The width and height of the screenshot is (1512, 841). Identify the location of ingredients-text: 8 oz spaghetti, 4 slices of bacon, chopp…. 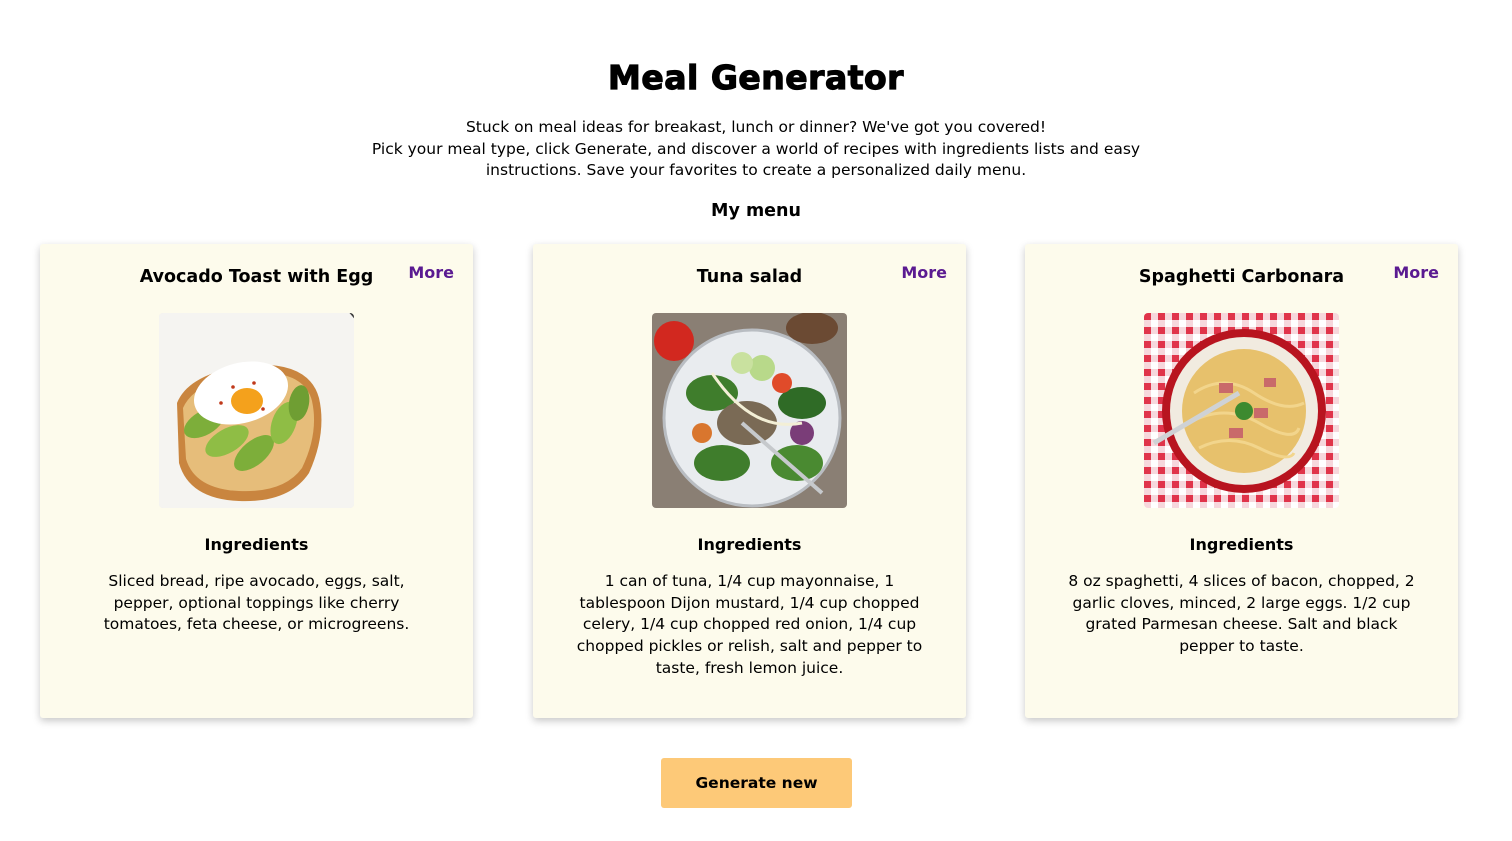
(1241, 614).